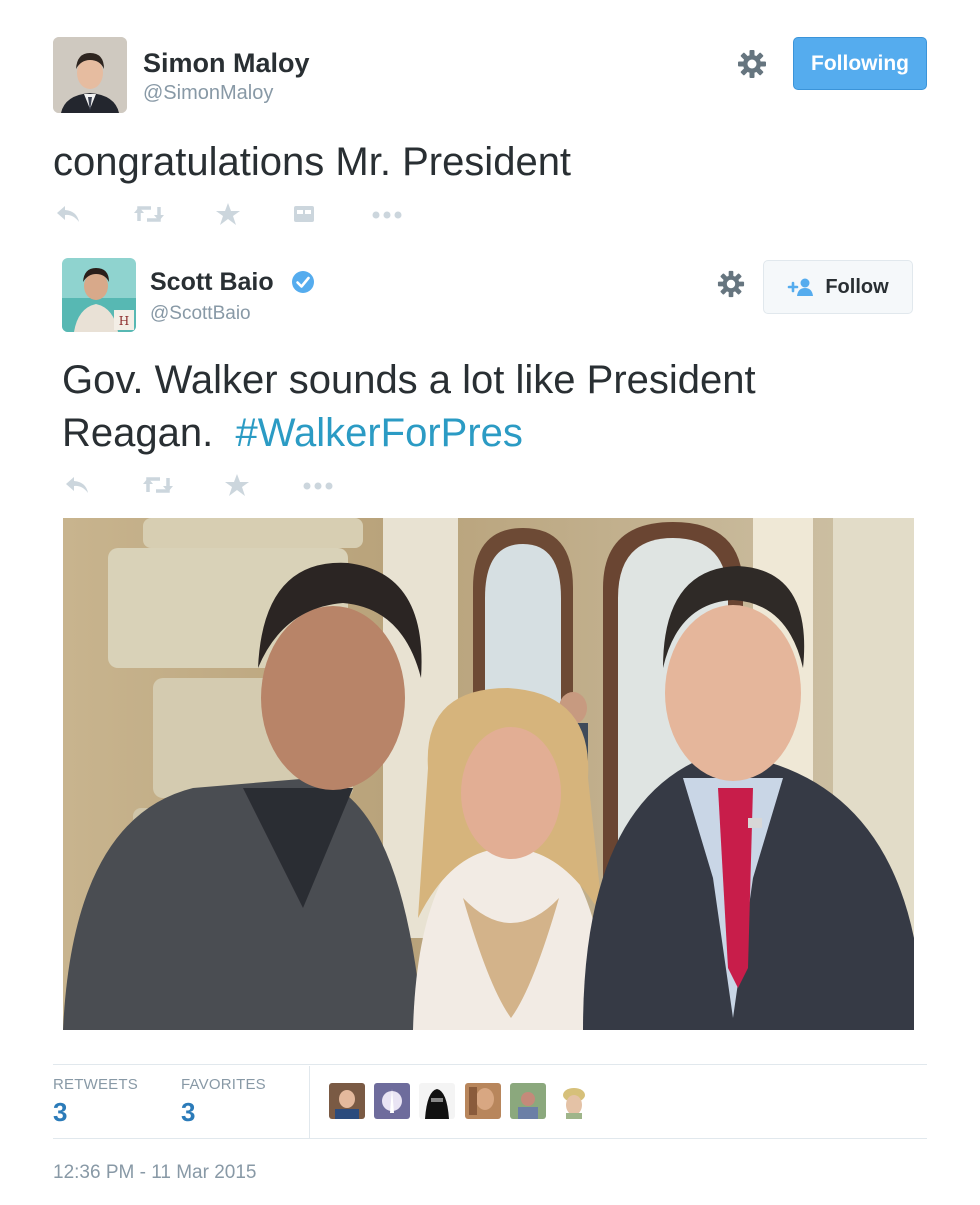  Describe the element at coordinates (188, 1112) in the screenshot. I see `favorites-count: 3` at that location.